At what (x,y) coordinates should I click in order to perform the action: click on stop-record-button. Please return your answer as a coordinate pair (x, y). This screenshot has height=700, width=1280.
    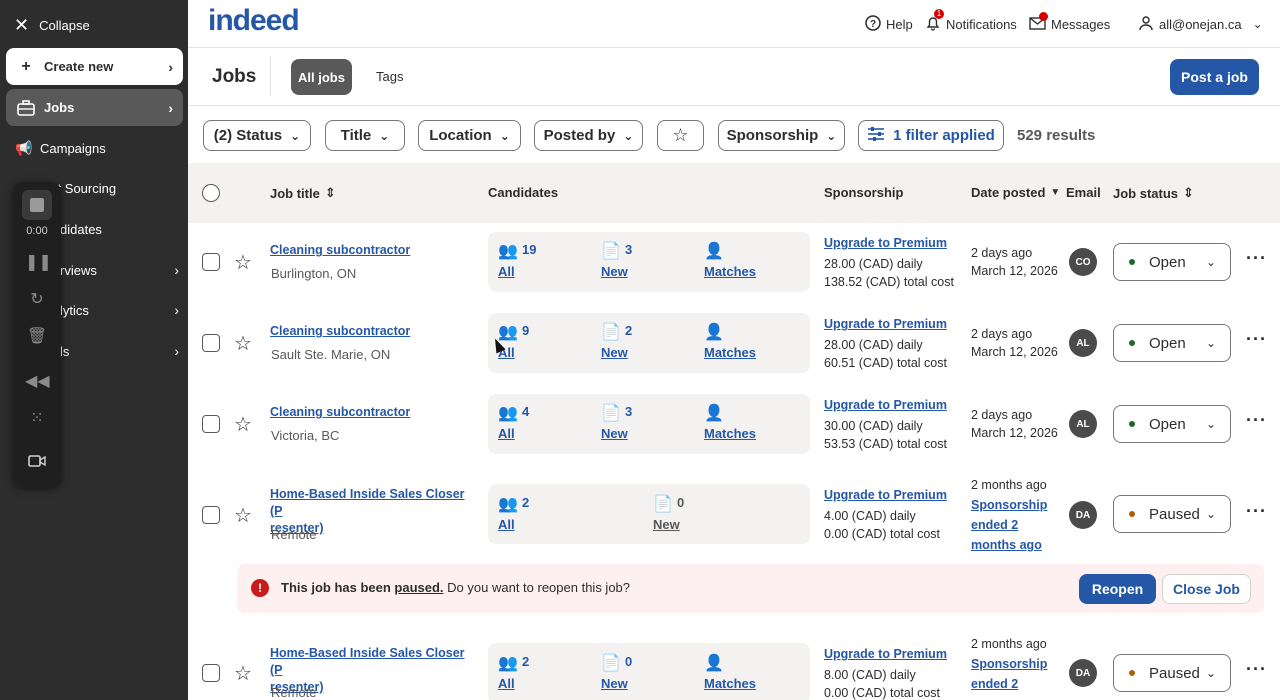
    Looking at the image, I should click on (37, 205).